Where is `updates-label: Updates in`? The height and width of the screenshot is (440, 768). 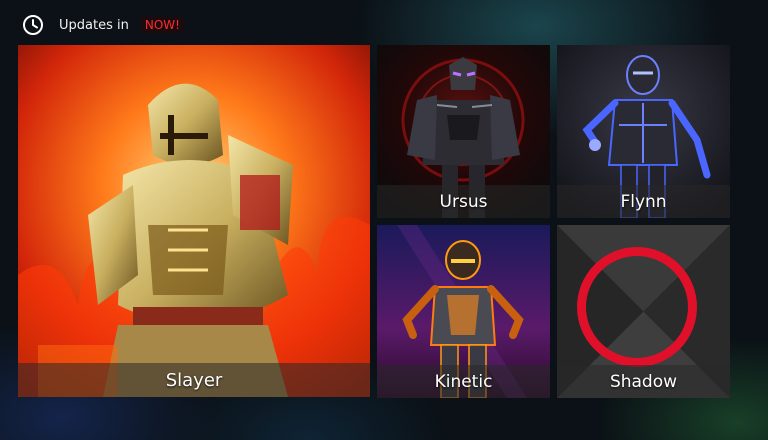
updates-label: Updates in is located at coordinates (94, 25).